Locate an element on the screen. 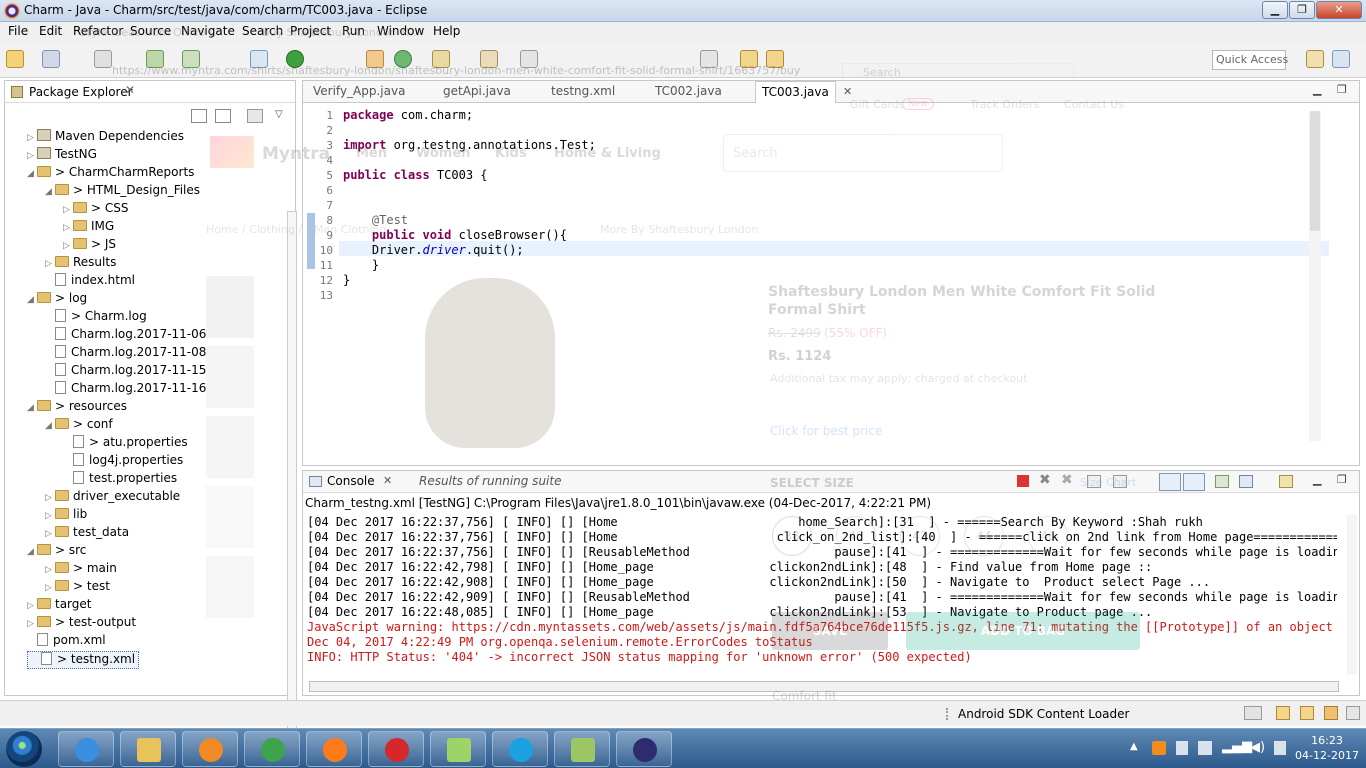  terminate-icon is located at coordinates (1023, 481).